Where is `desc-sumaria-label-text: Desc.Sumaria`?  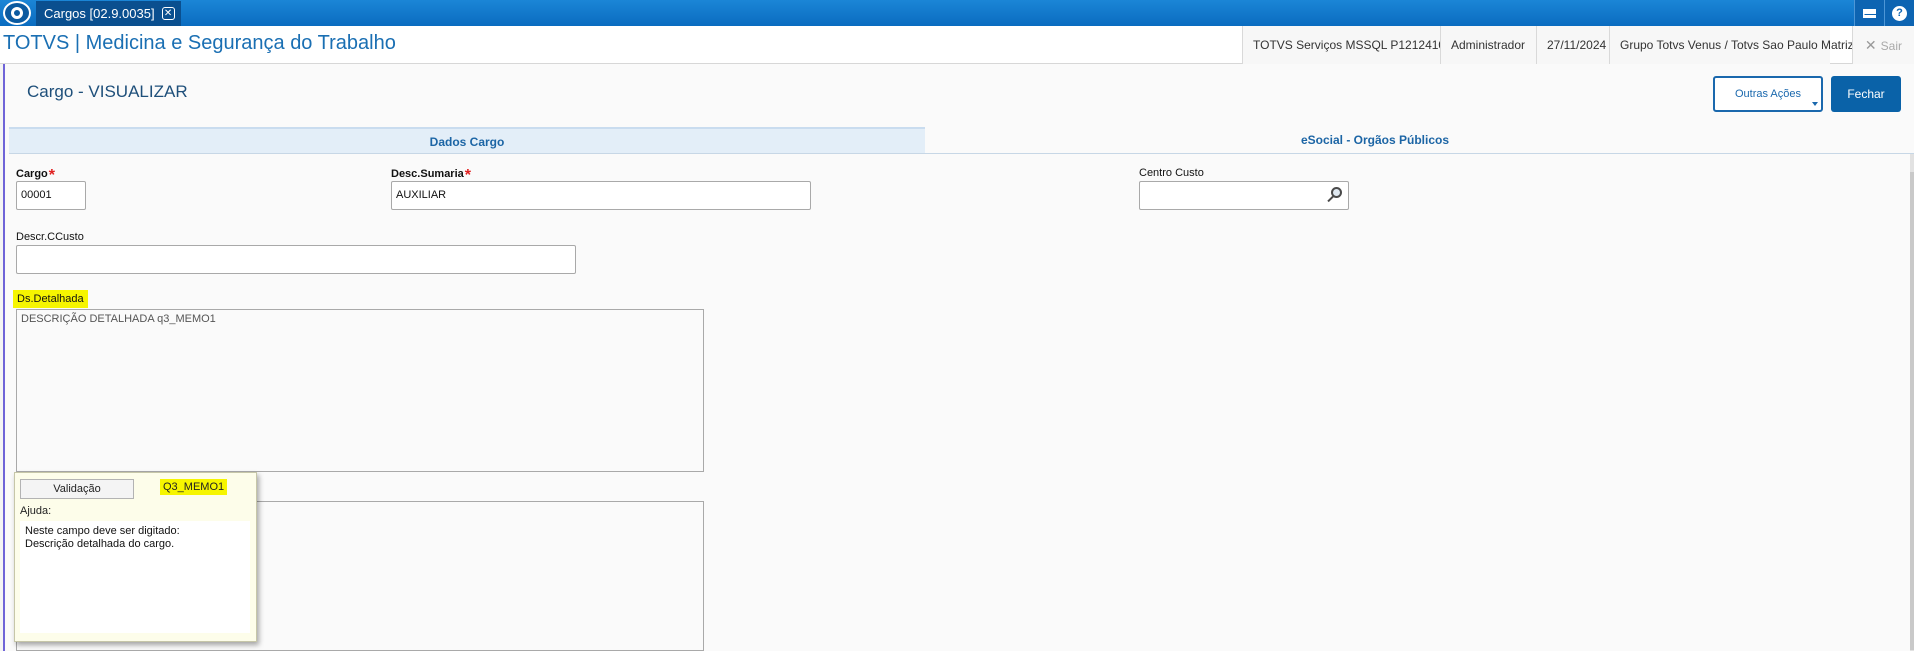 desc-sumaria-label-text: Desc.Sumaria is located at coordinates (427, 174).